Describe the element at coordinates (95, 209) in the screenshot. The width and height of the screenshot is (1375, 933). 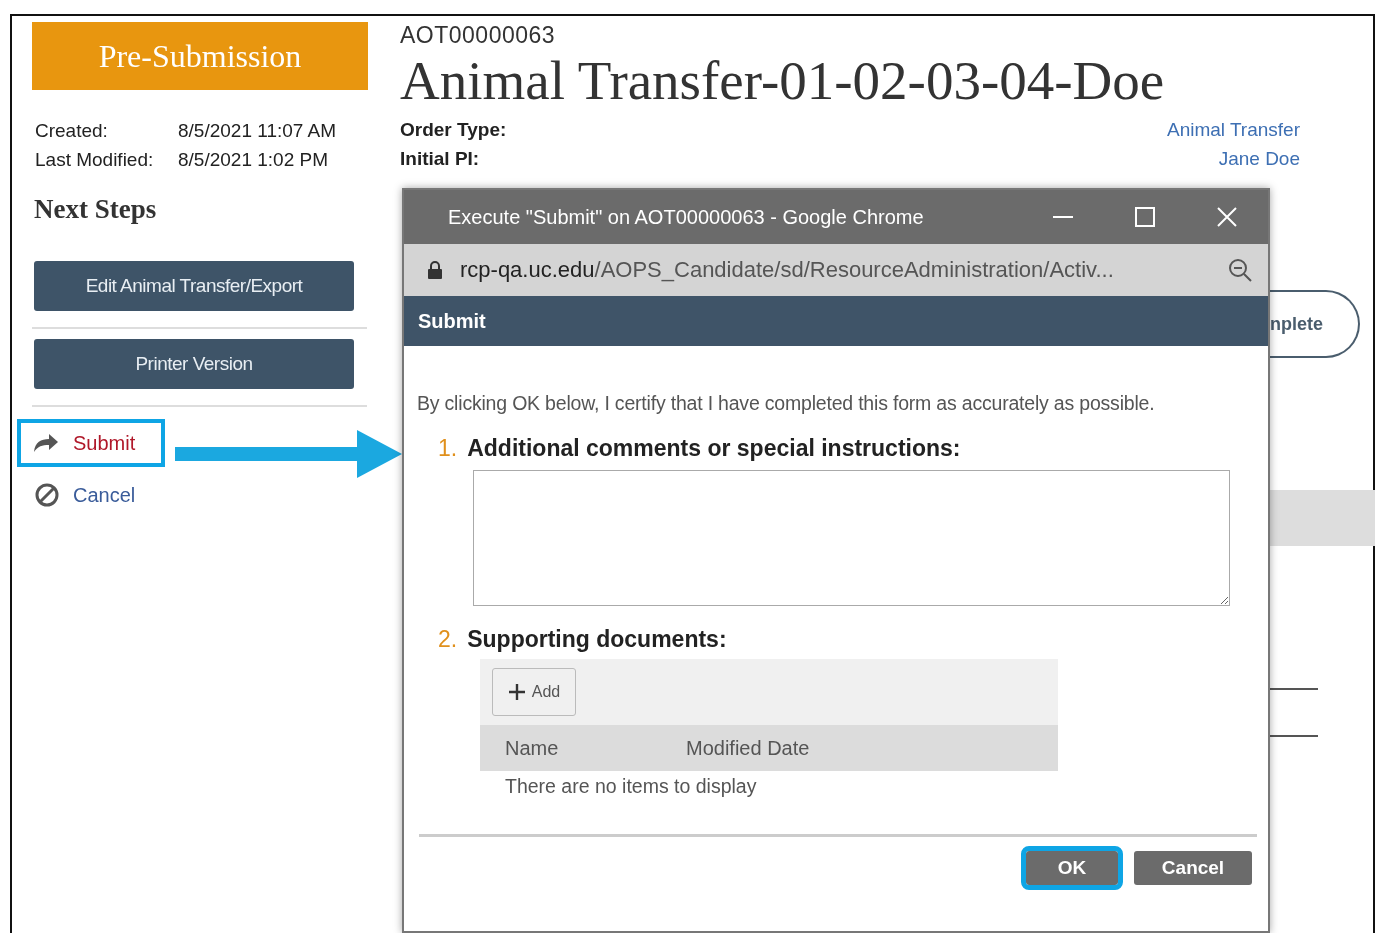
I see `section-heading: Next Steps` at that location.